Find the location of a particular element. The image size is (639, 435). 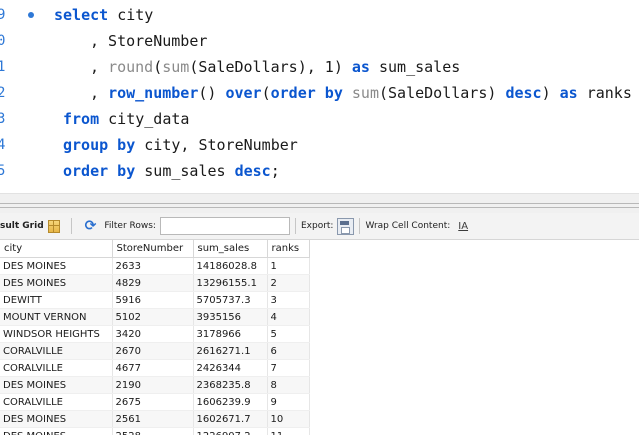

table-row: WINDSOR HEIGHTS 3420 3178966 5 is located at coordinates (155, 334).